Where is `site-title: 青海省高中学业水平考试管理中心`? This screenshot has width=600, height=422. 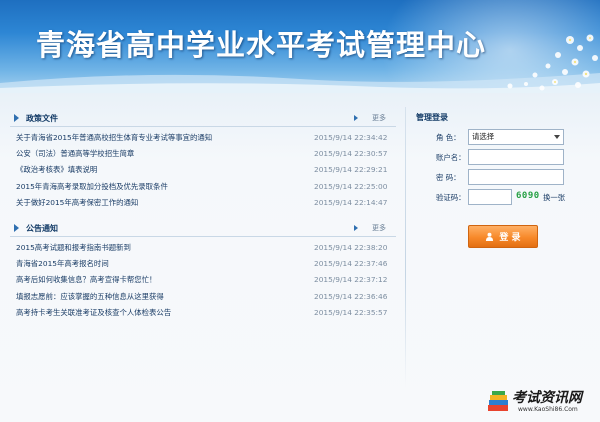
site-title: 青海省高中学业水平考试管理中心 is located at coordinates (261, 45).